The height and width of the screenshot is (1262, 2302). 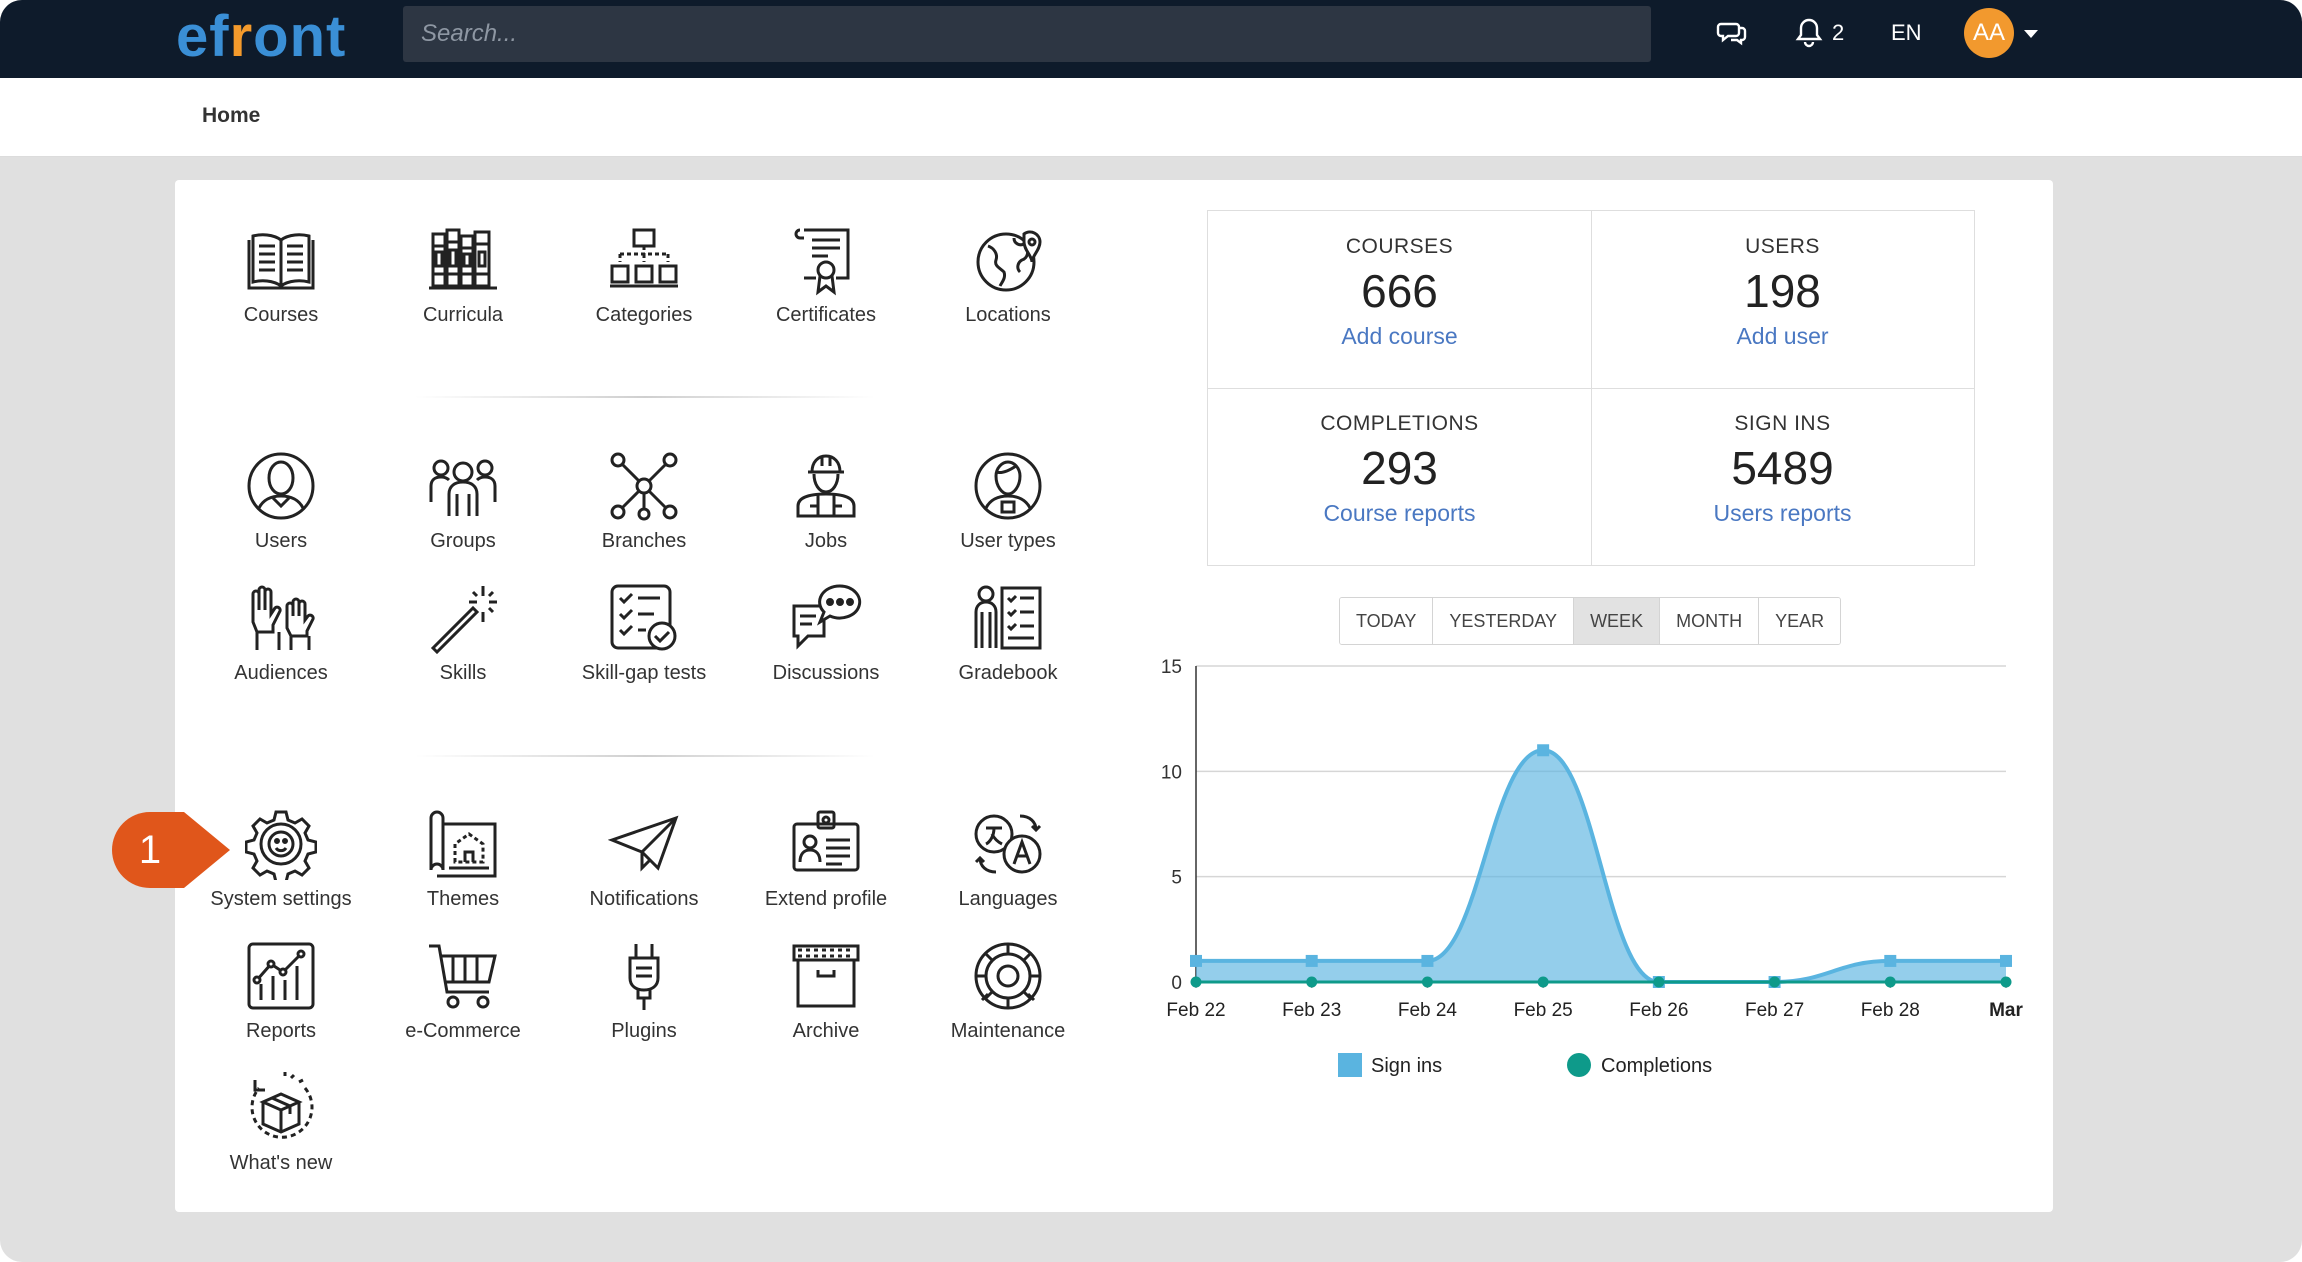 I want to click on stat-signins: SIGN INS 5489 Users reports, so click(x=1782, y=476).